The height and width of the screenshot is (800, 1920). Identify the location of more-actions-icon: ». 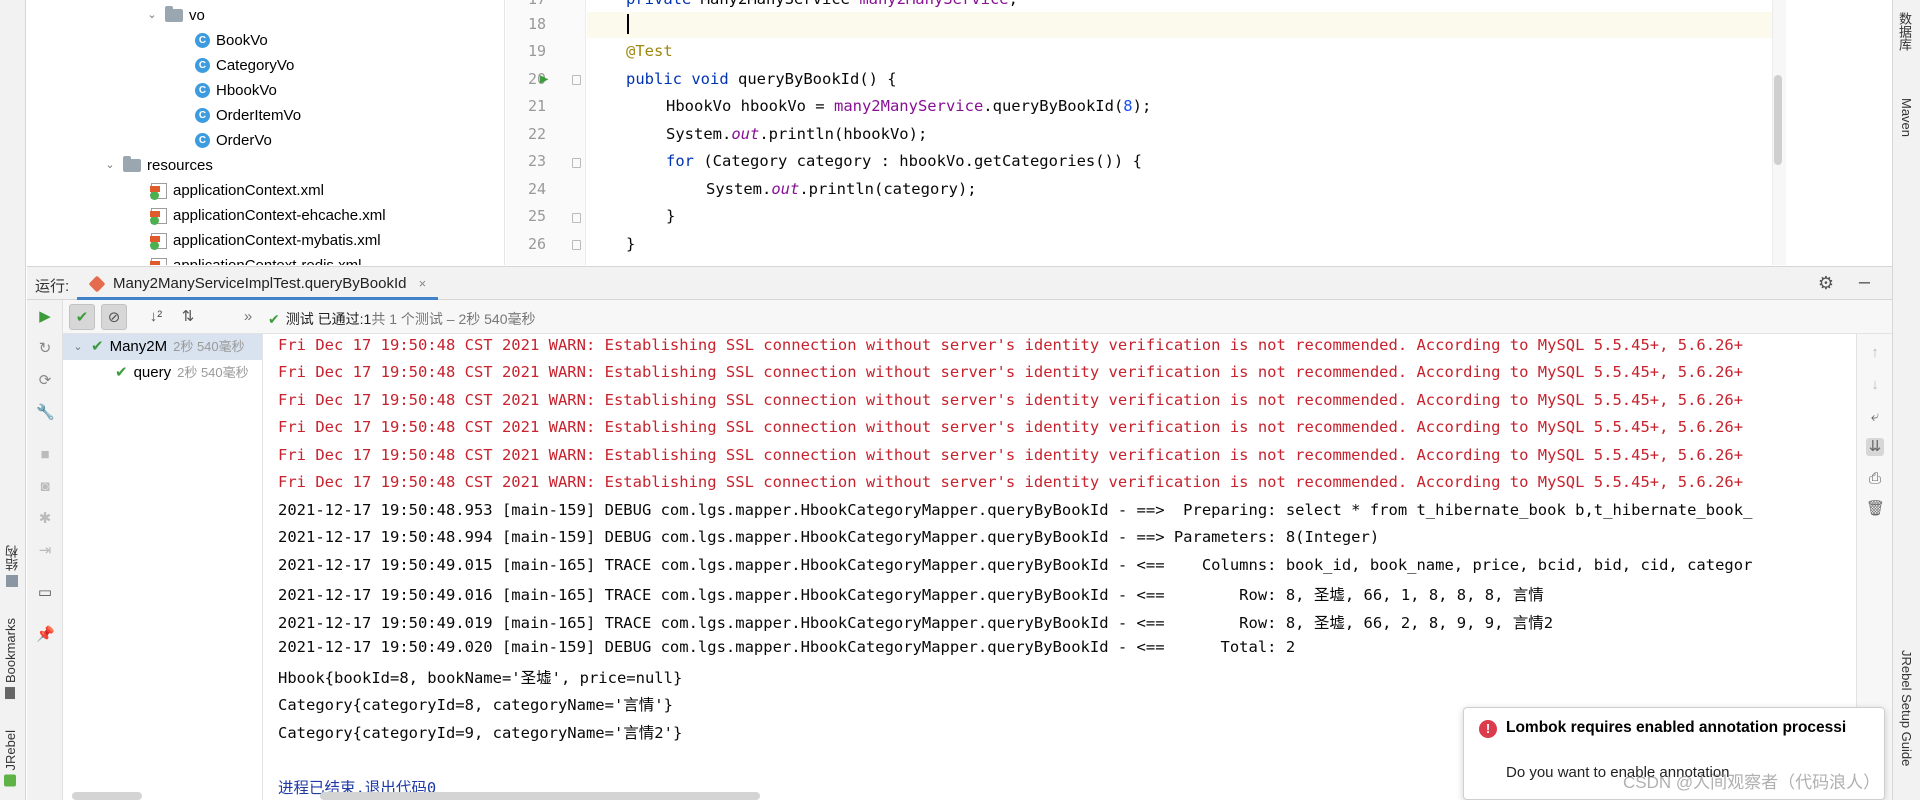
(248, 317).